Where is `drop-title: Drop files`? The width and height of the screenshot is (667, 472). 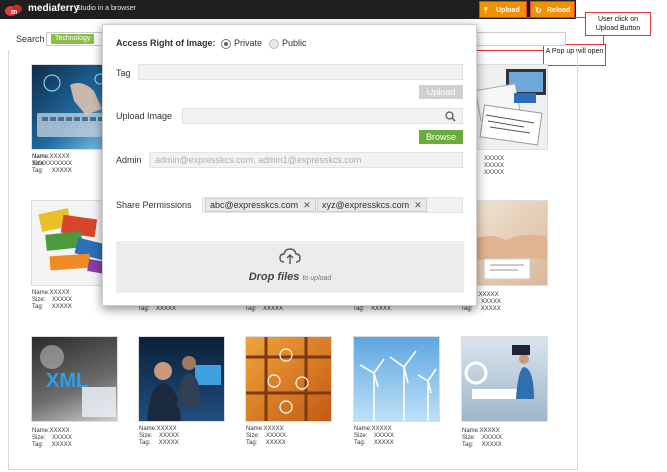
drop-title: Drop files is located at coordinates (274, 277).